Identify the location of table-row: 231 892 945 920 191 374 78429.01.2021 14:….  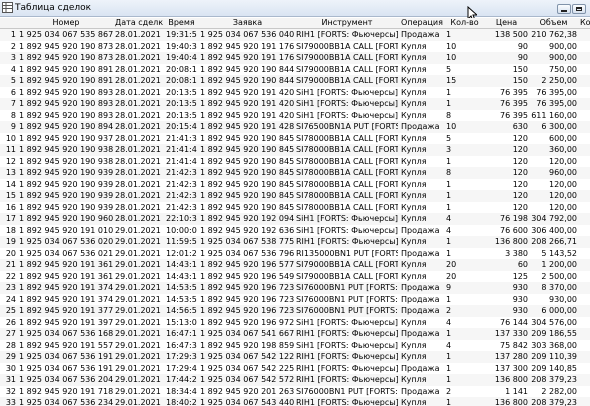
(295, 288).